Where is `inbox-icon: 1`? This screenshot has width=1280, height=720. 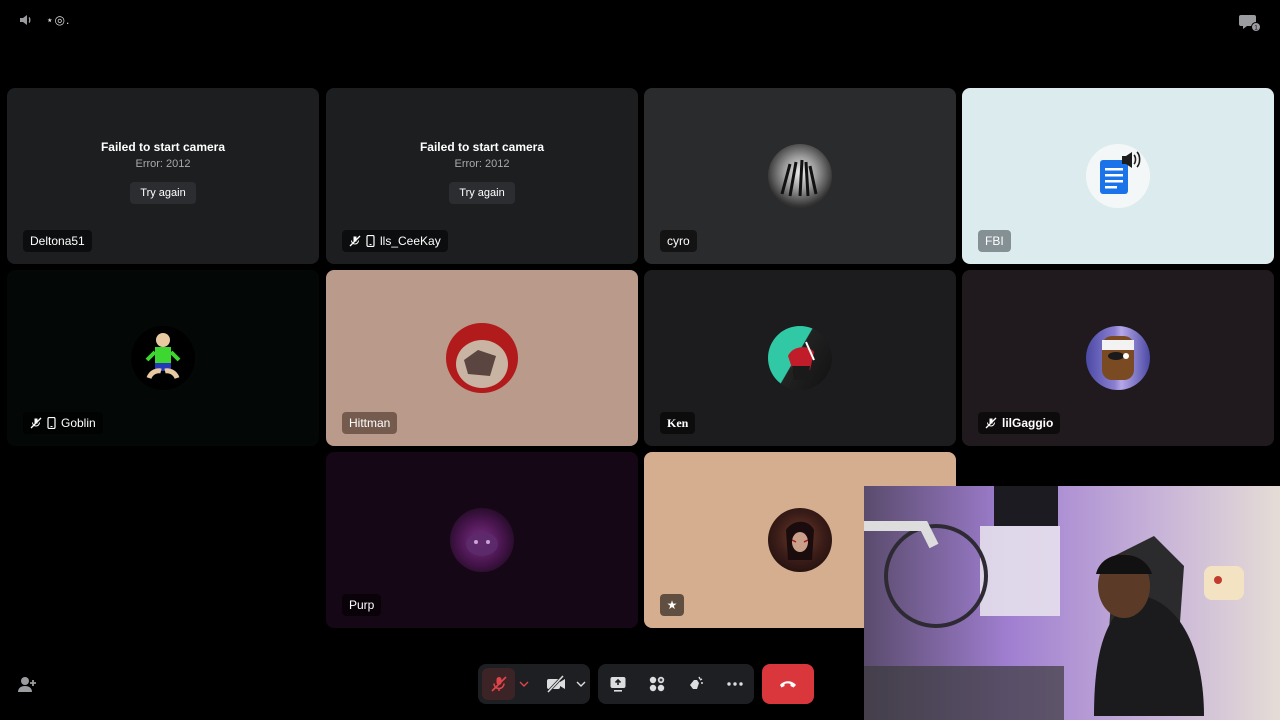 inbox-icon: 1 is located at coordinates (1250, 23).